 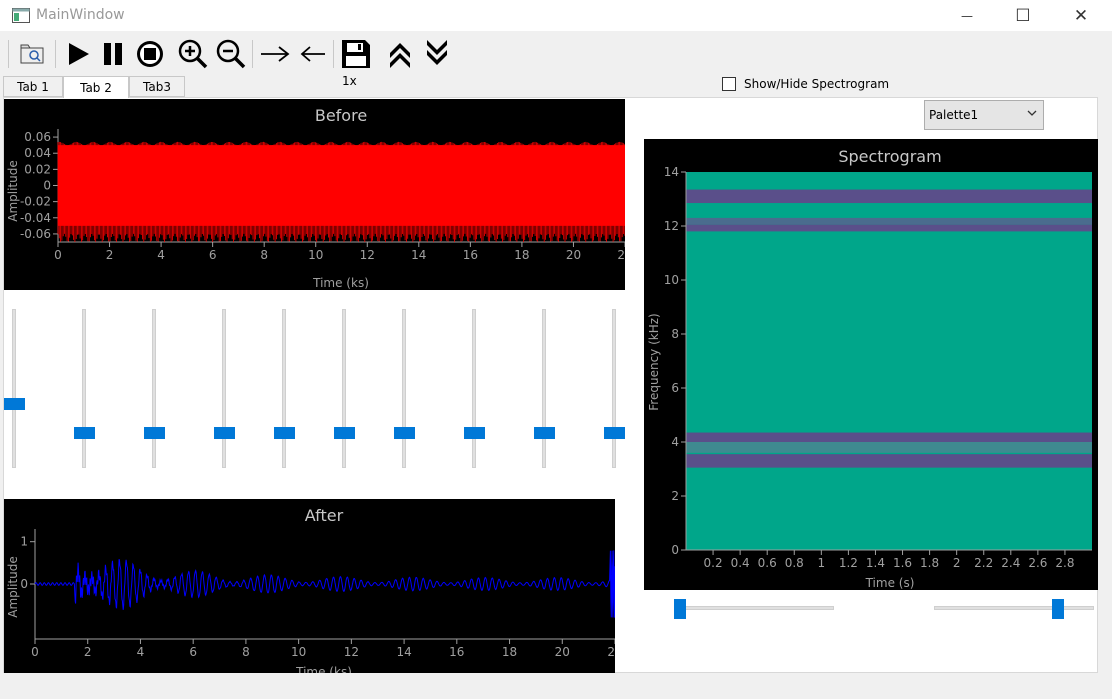 I want to click on speed-up-button, so click(x=400, y=54).